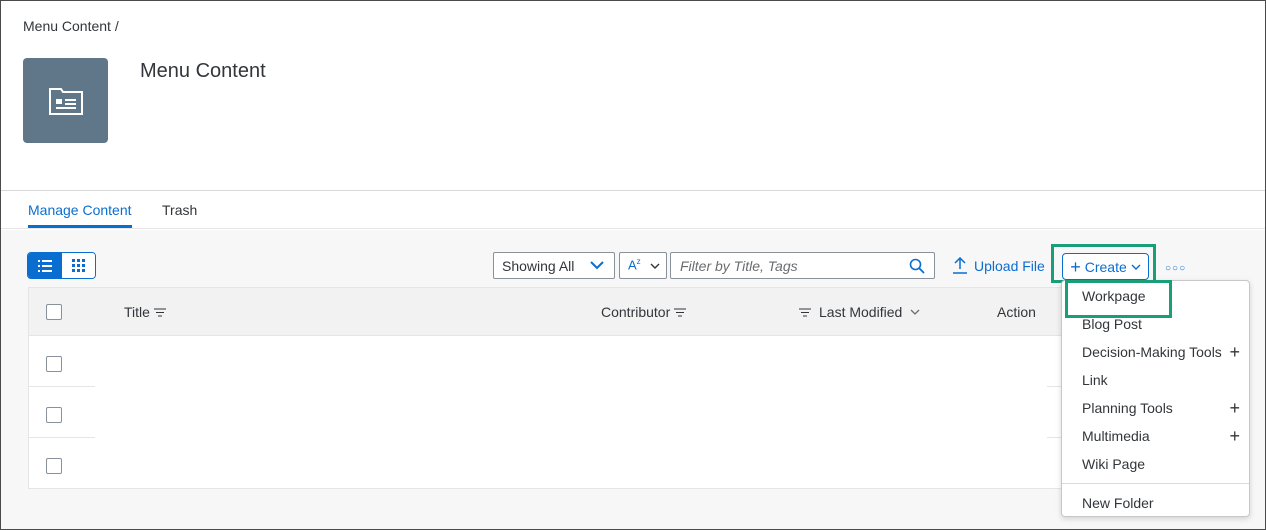 Image resolution: width=1266 pixels, height=530 pixels. Describe the element at coordinates (145, 312) in the screenshot. I see `column-header-title: Title` at that location.